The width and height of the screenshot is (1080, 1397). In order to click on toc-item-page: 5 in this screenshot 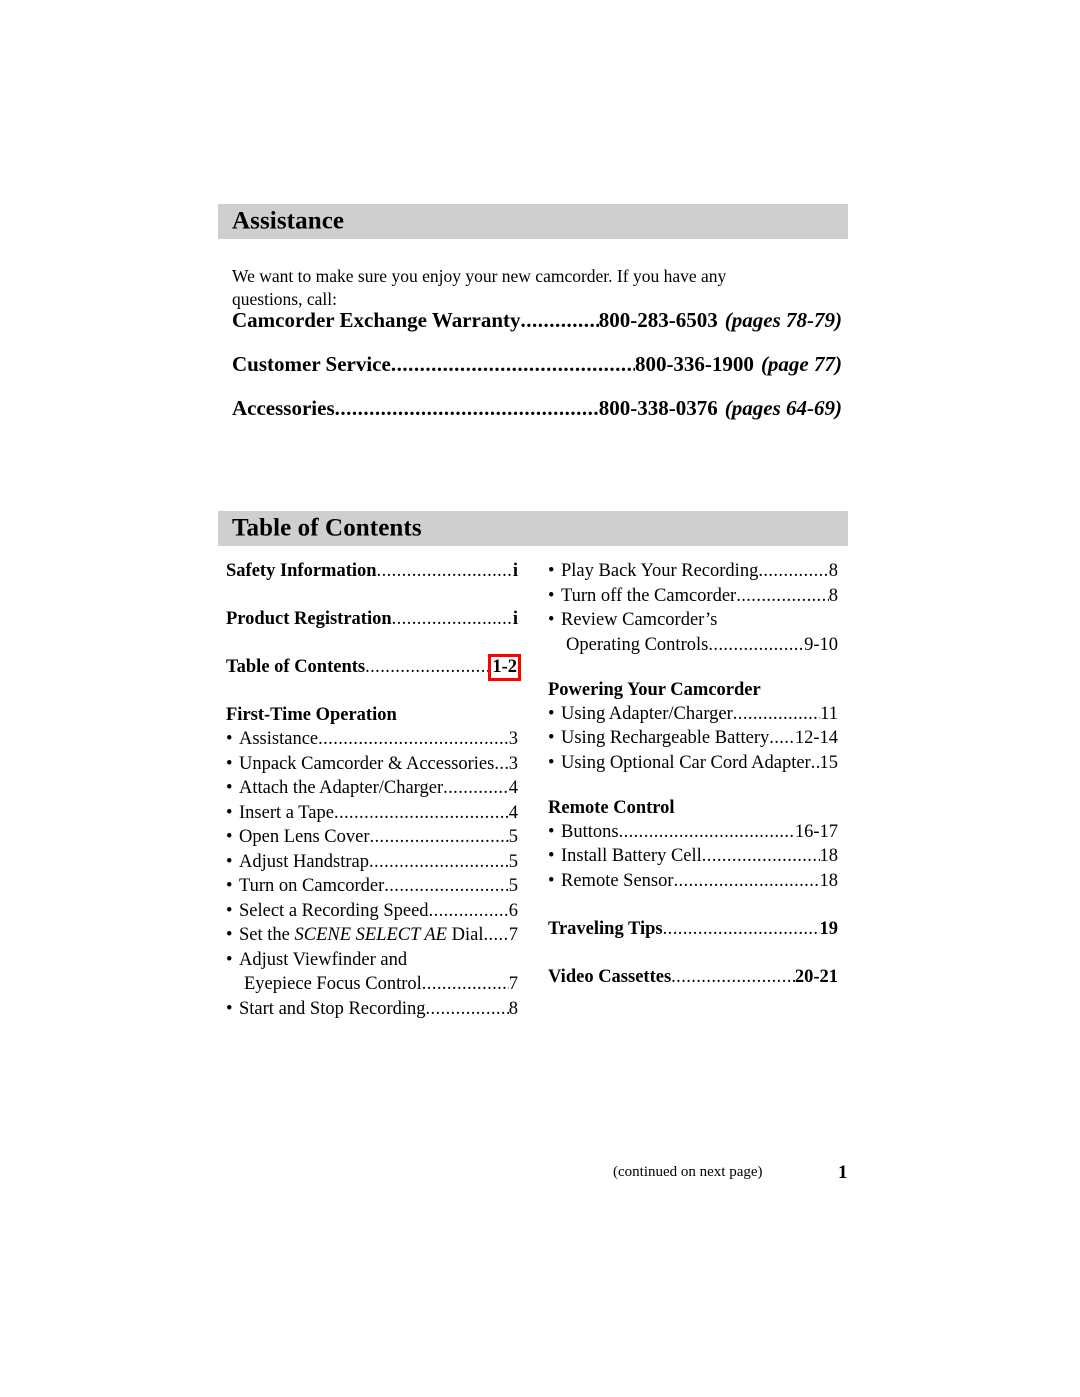, I will do `click(513, 837)`.